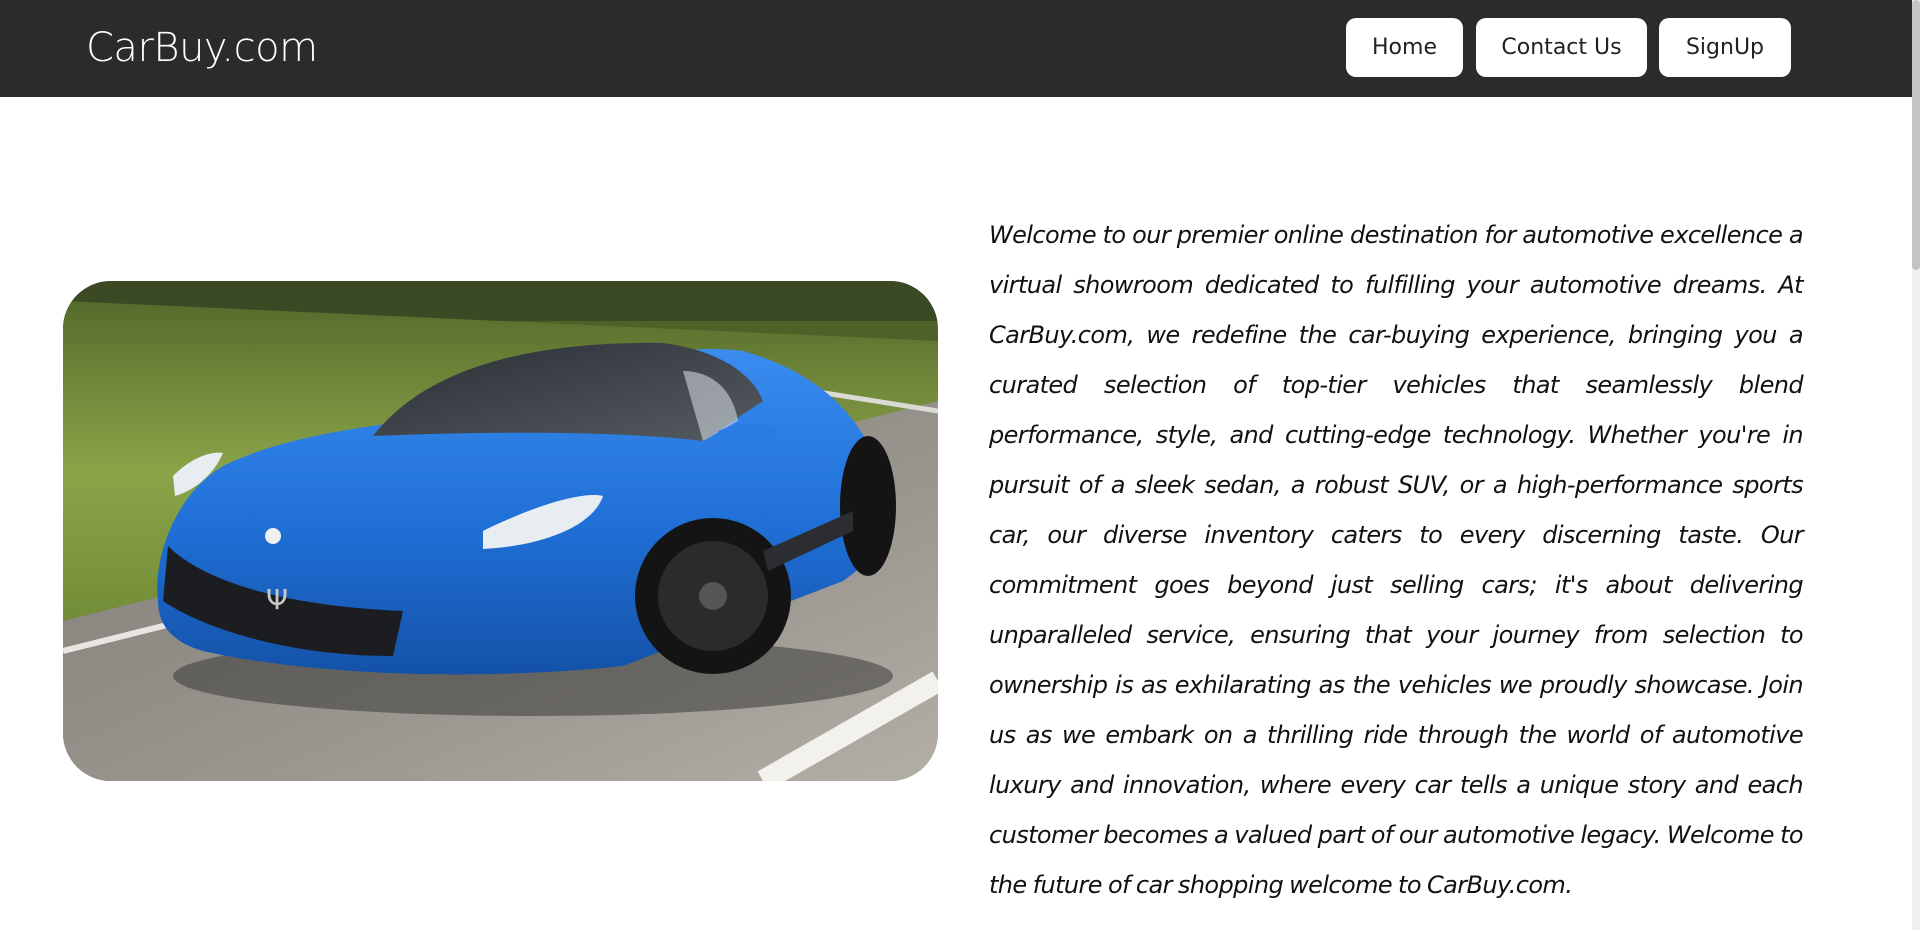 The image size is (1920, 930). I want to click on svg-text: Ψ, so click(277, 599).